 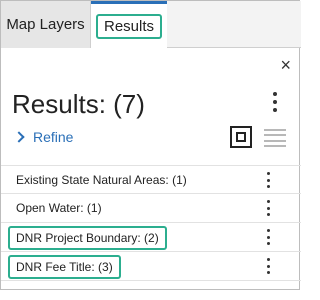 I want to click on list-item: Existing State Natural Areas: (1), so click(x=151, y=179).